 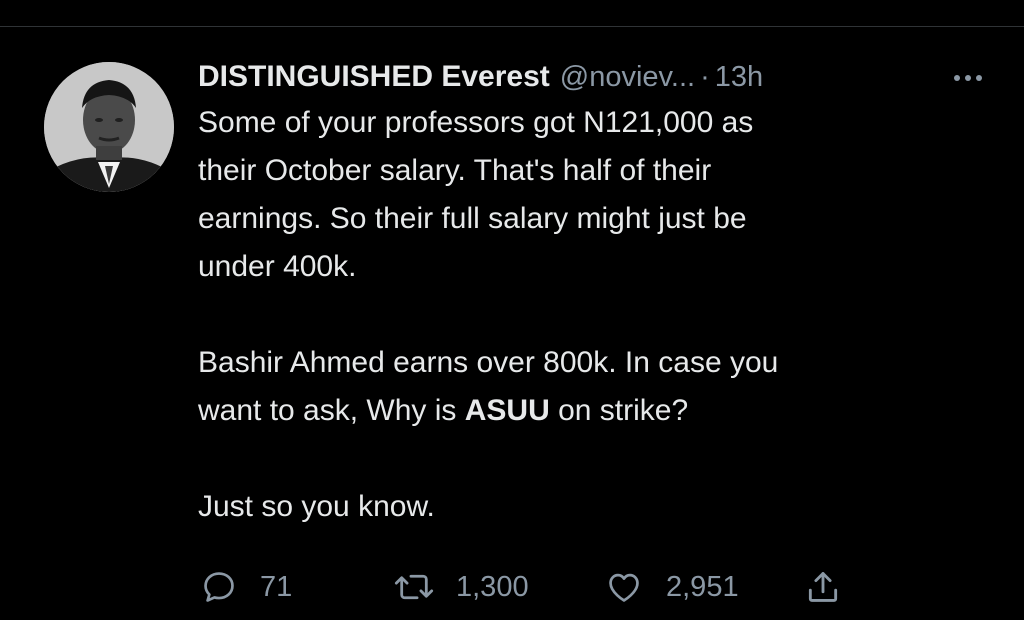 I want to click on share-icon, so click(x=823, y=587).